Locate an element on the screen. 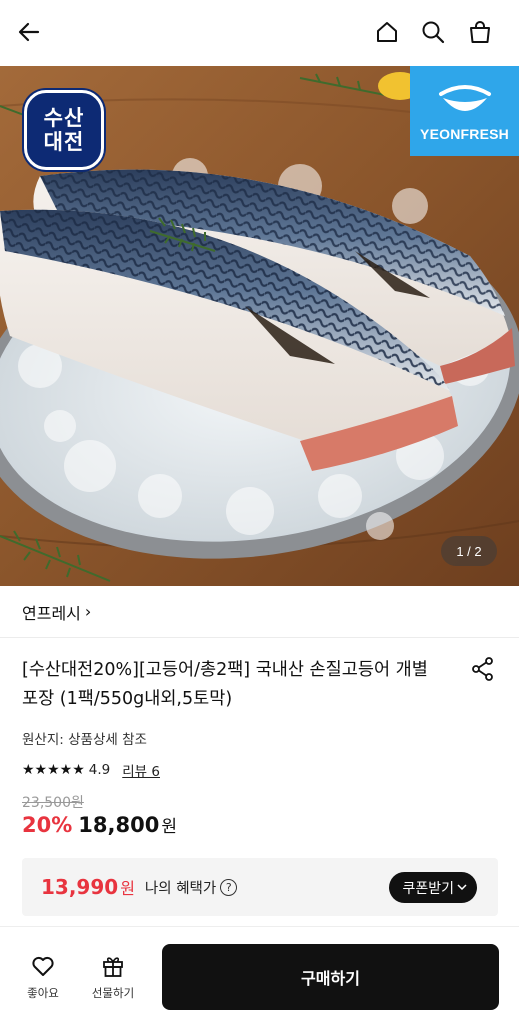  coupon-button-label: 쿠폰받기 is located at coordinates (428, 888).